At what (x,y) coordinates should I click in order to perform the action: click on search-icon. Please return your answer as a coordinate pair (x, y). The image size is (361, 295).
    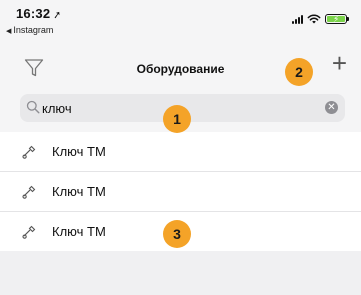
    Looking at the image, I should click on (33, 107).